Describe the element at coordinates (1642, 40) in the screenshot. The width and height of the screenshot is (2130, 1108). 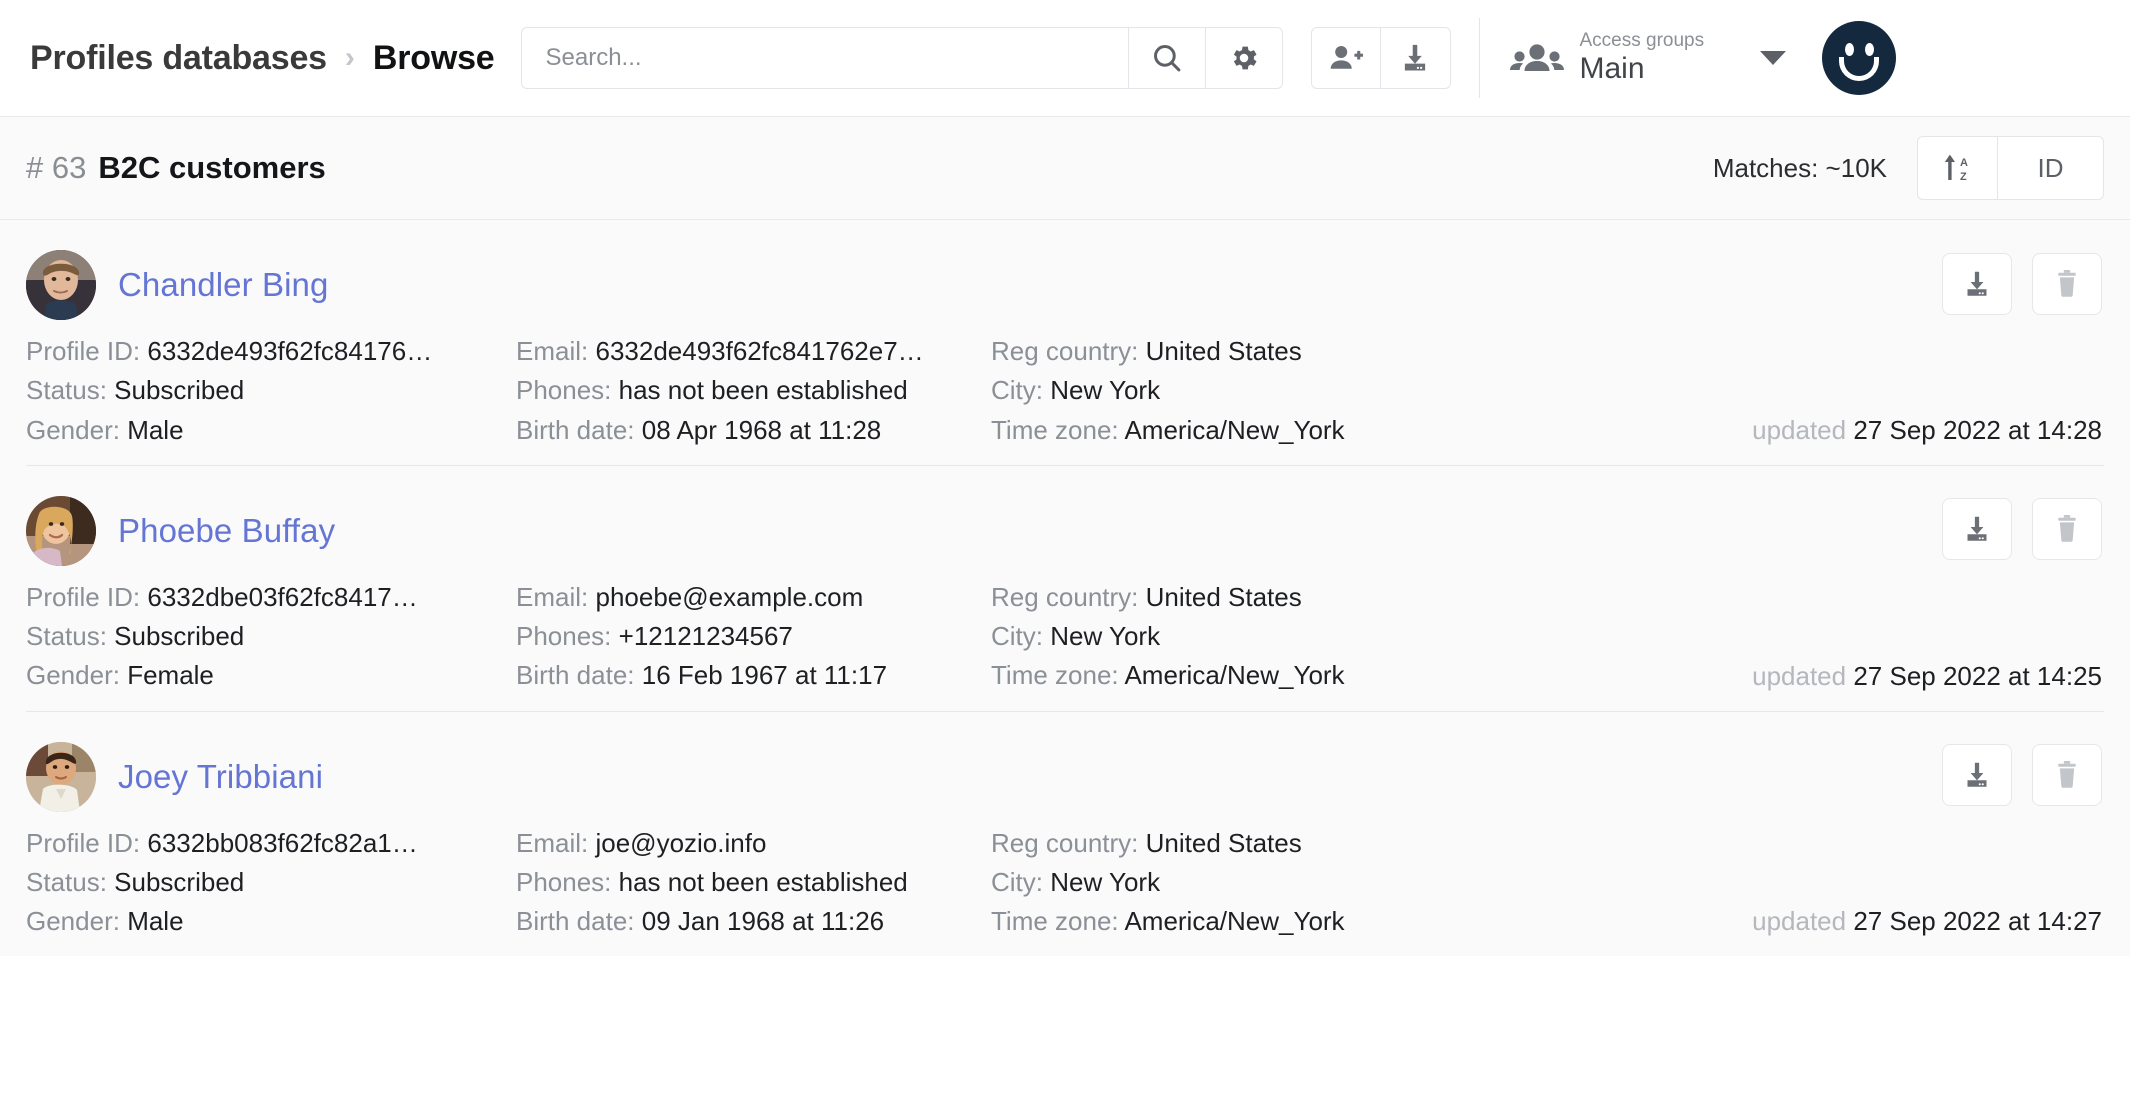
I see `access-groups-label: Access groups` at that location.